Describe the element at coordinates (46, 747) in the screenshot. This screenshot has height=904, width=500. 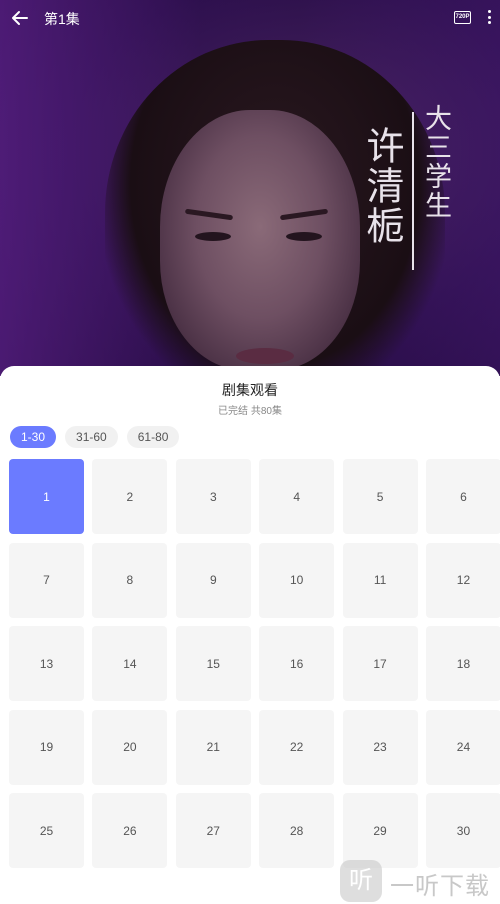
I see `episode-cell: 19` at that location.